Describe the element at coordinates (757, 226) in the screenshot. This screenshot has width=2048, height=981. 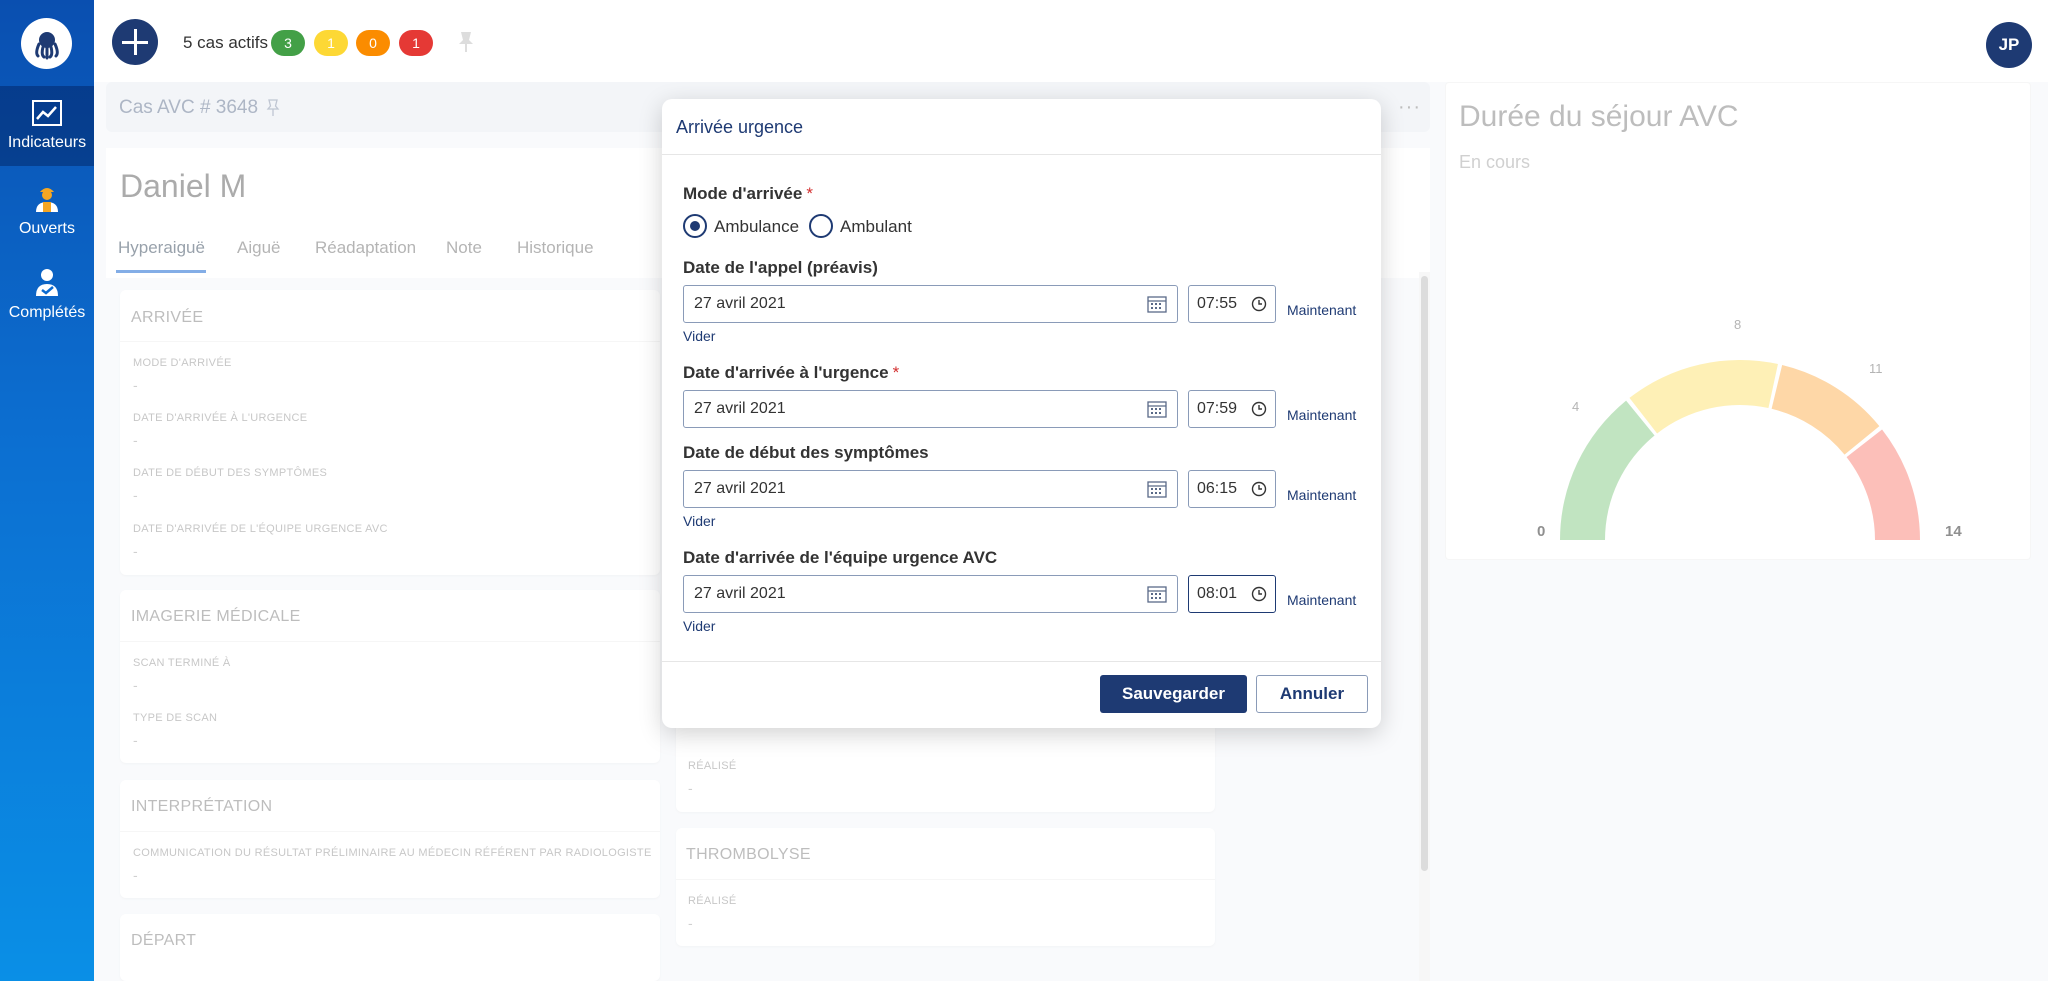
I see `radio-label: Ambulance` at that location.